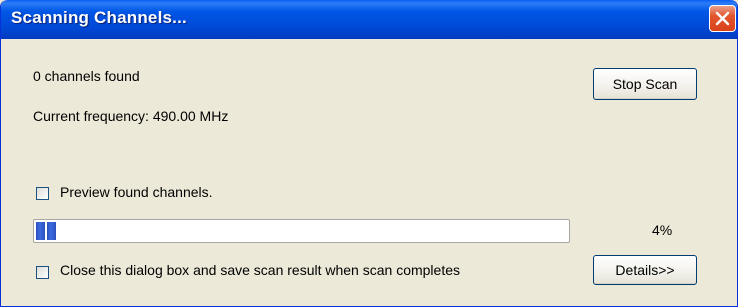 The image size is (738, 307). I want to click on details-label: Details>>, so click(645, 270).